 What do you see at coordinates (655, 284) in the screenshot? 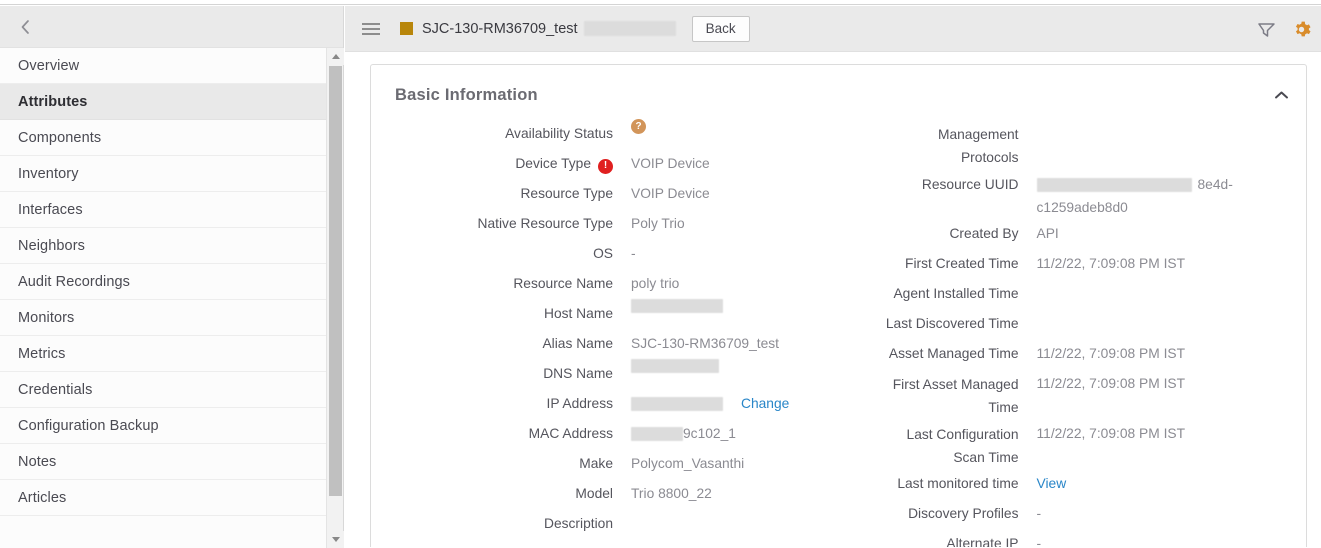
I see `field-value: poly trio` at bounding box center [655, 284].